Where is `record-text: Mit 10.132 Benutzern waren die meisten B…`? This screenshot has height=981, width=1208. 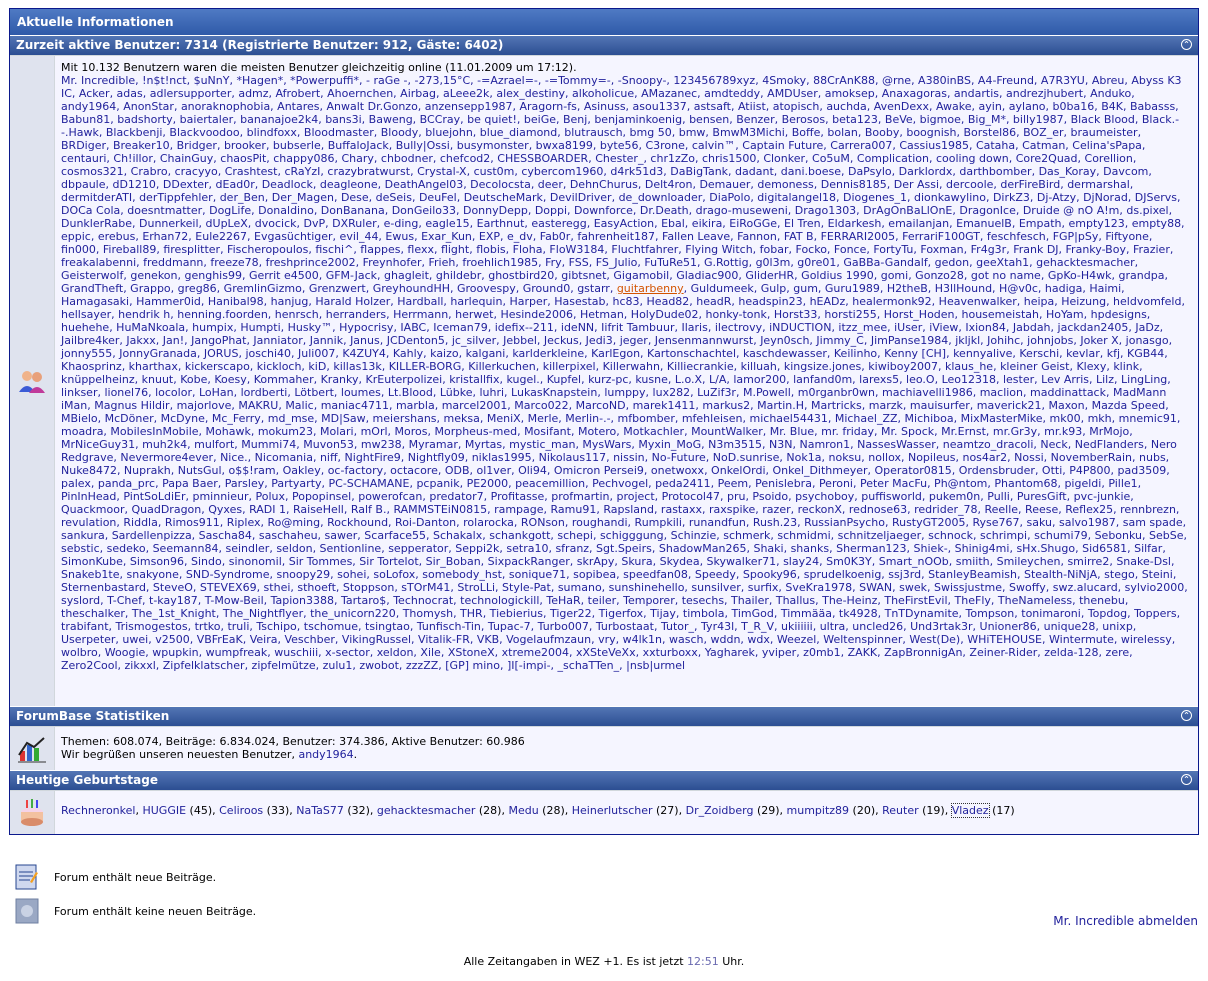
record-text: Mit 10.132 Benutzern waren die meisten B… is located at coordinates (319, 67).